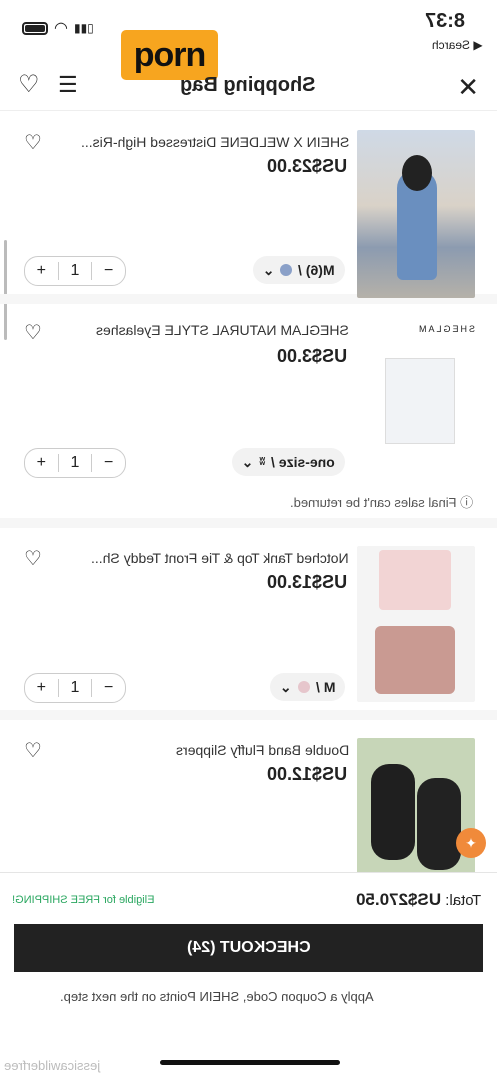 This screenshot has height=1078, width=497. I want to click on total-value: US$270.50, so click(398, 899).